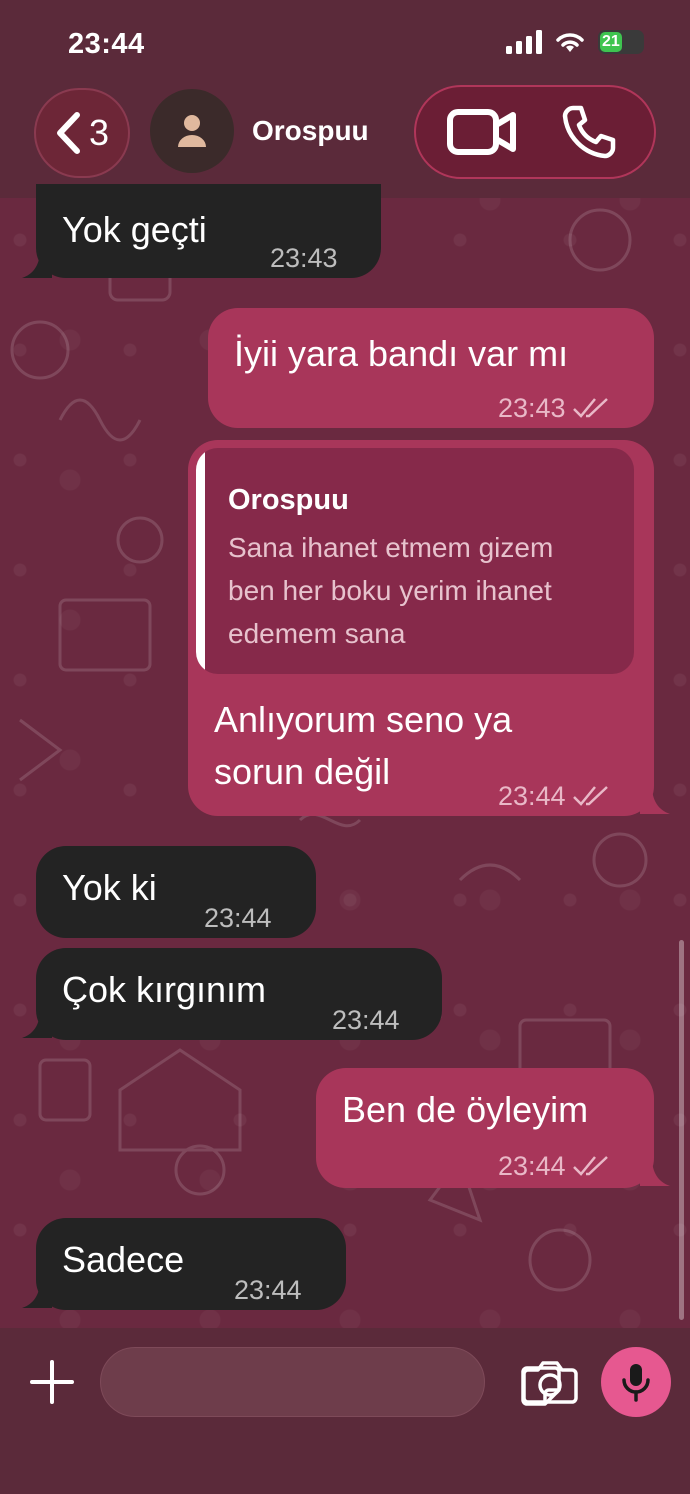 The image size is (690, 1494). Describe the element at coordinates (176, 892) in the screenshot. I see `message-bubble-incoming: Yok ki 23:44` at that location.